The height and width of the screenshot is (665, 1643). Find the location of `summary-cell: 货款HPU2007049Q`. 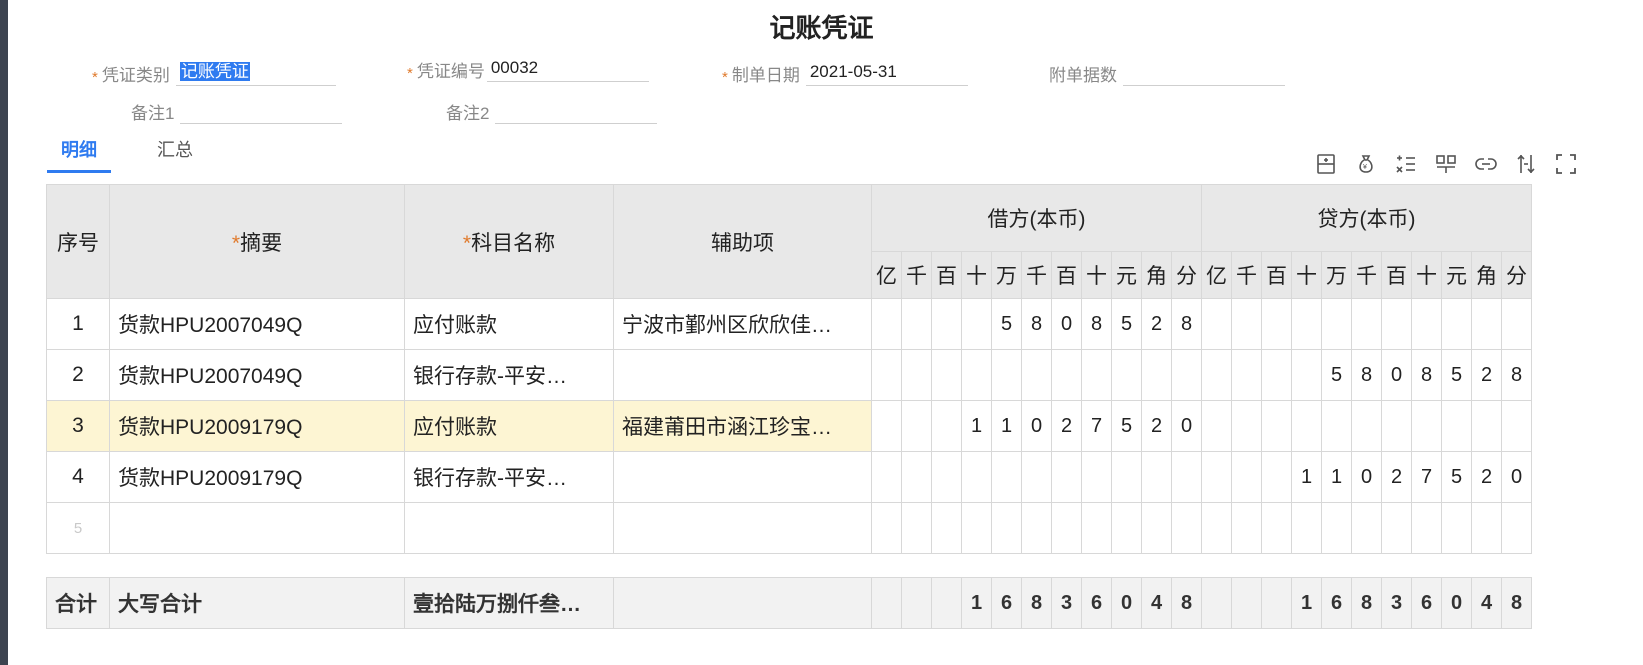

summary-cell: 货款HPU2007049Q is located at coordinates (257, 375).